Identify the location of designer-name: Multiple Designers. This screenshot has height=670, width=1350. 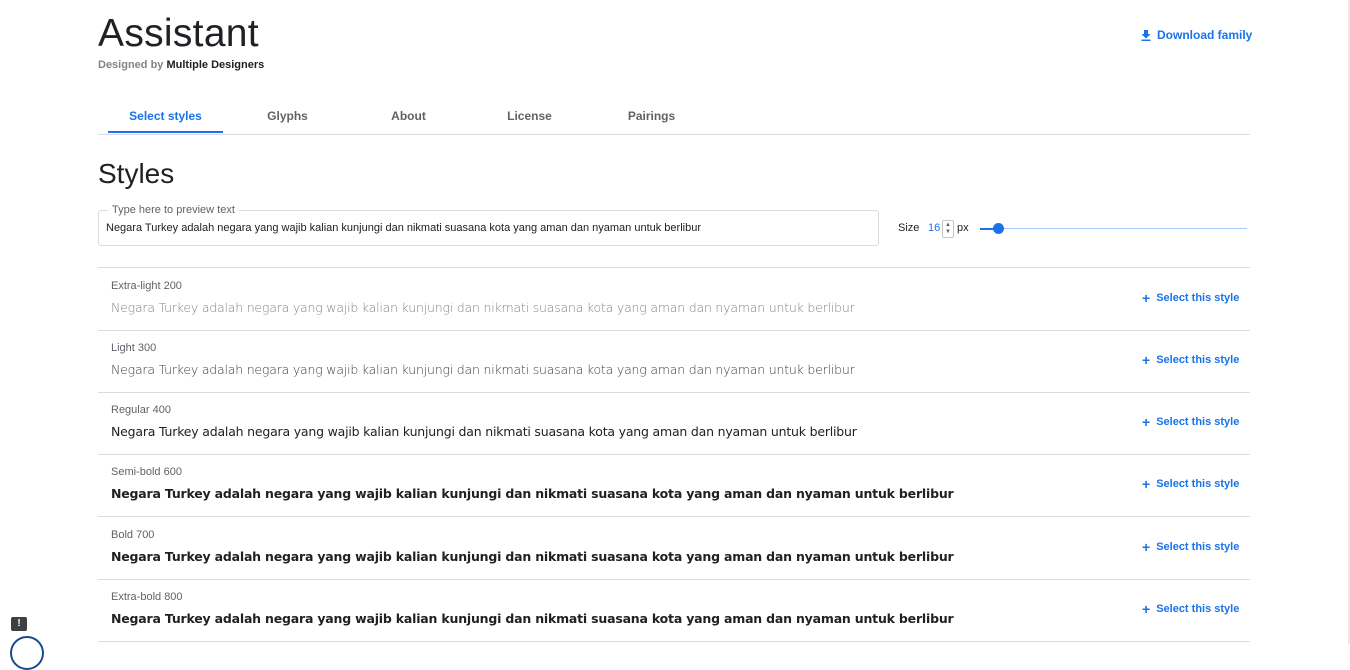
(215, 65).